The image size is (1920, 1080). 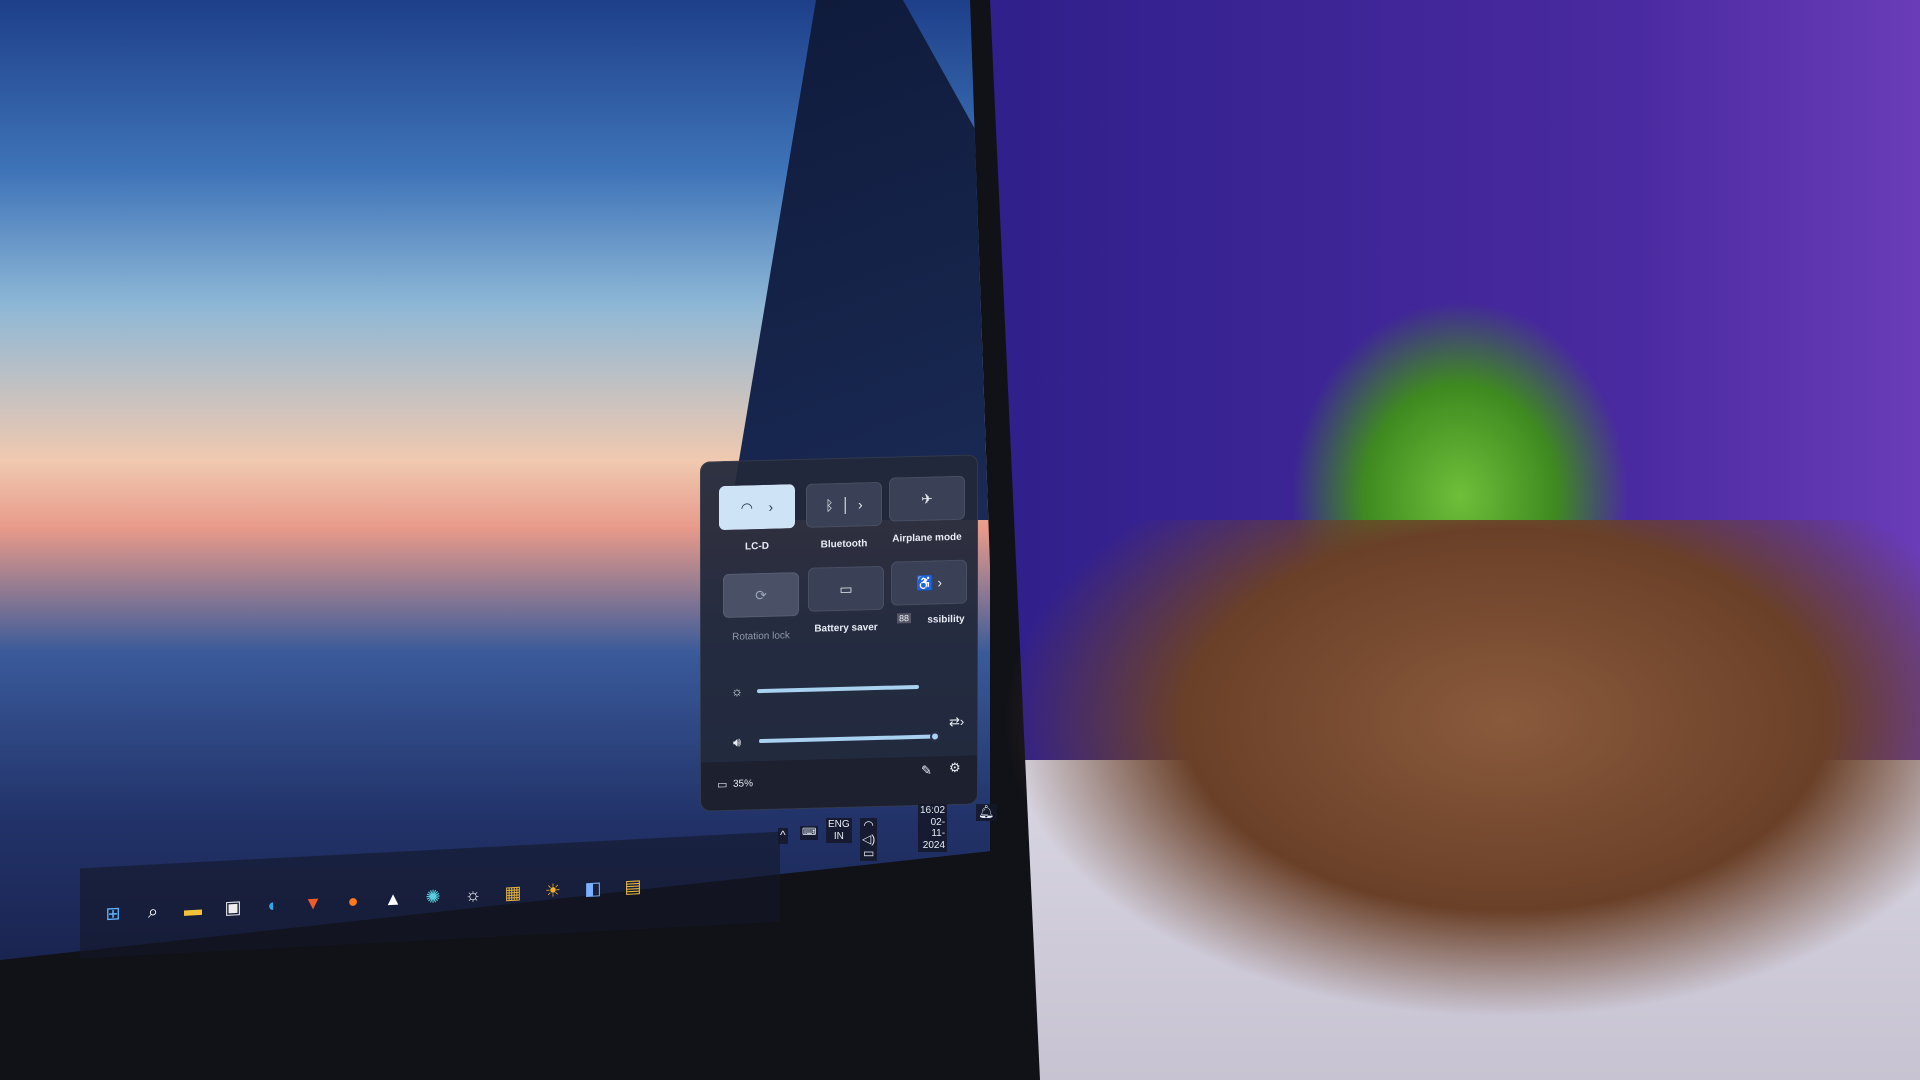 What do you see at coordinates (904, 618) in the screenshot?
I see `badge: 88` at bounding box center [904, 618].